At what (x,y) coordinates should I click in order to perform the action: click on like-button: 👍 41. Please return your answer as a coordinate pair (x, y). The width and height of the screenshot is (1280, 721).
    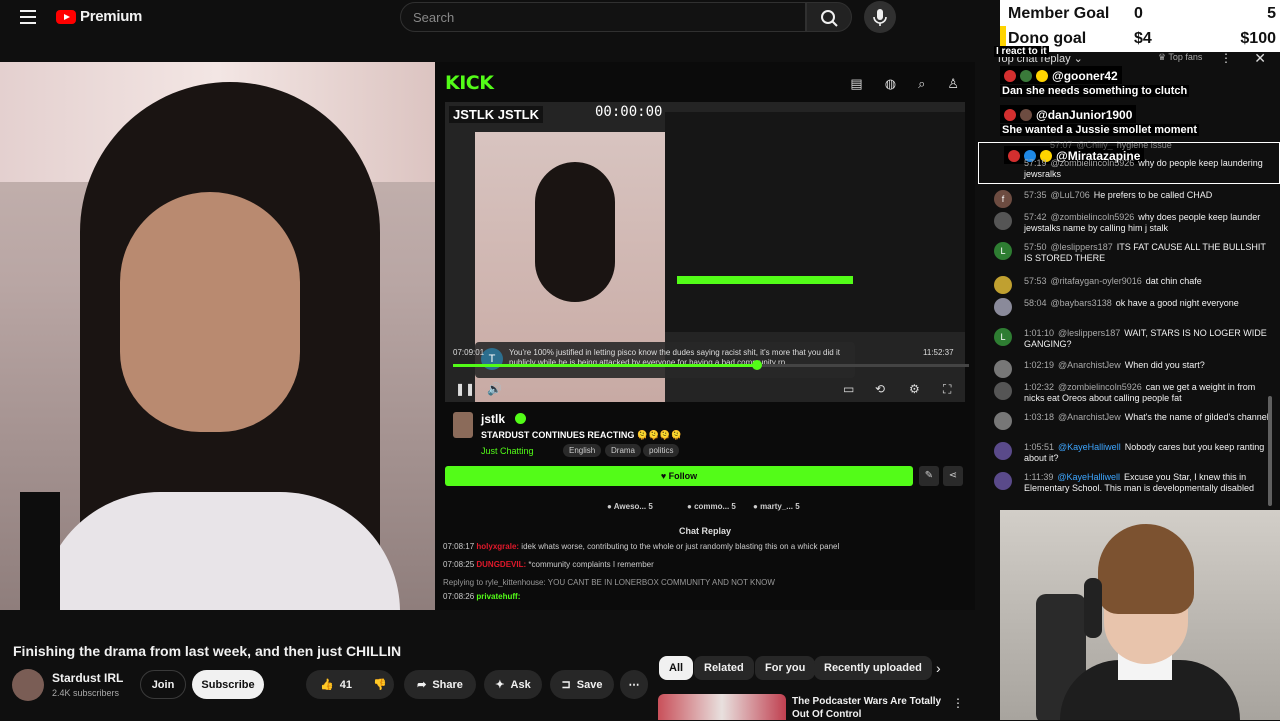
    Looking at the image, I should click on (336, 684).